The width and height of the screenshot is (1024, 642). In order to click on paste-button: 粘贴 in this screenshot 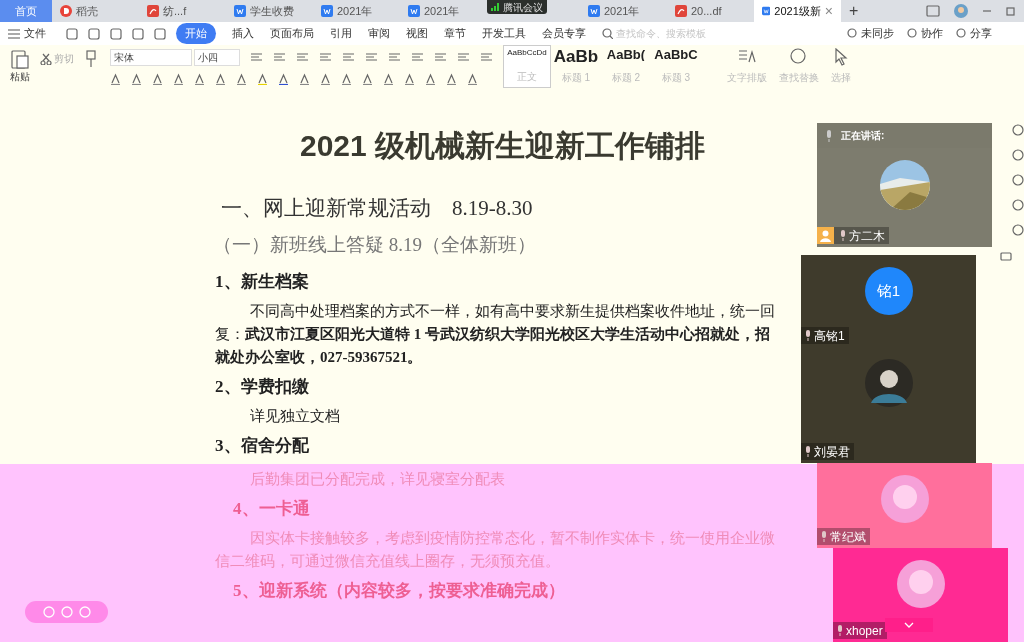, I will do `click(20, 66)`.